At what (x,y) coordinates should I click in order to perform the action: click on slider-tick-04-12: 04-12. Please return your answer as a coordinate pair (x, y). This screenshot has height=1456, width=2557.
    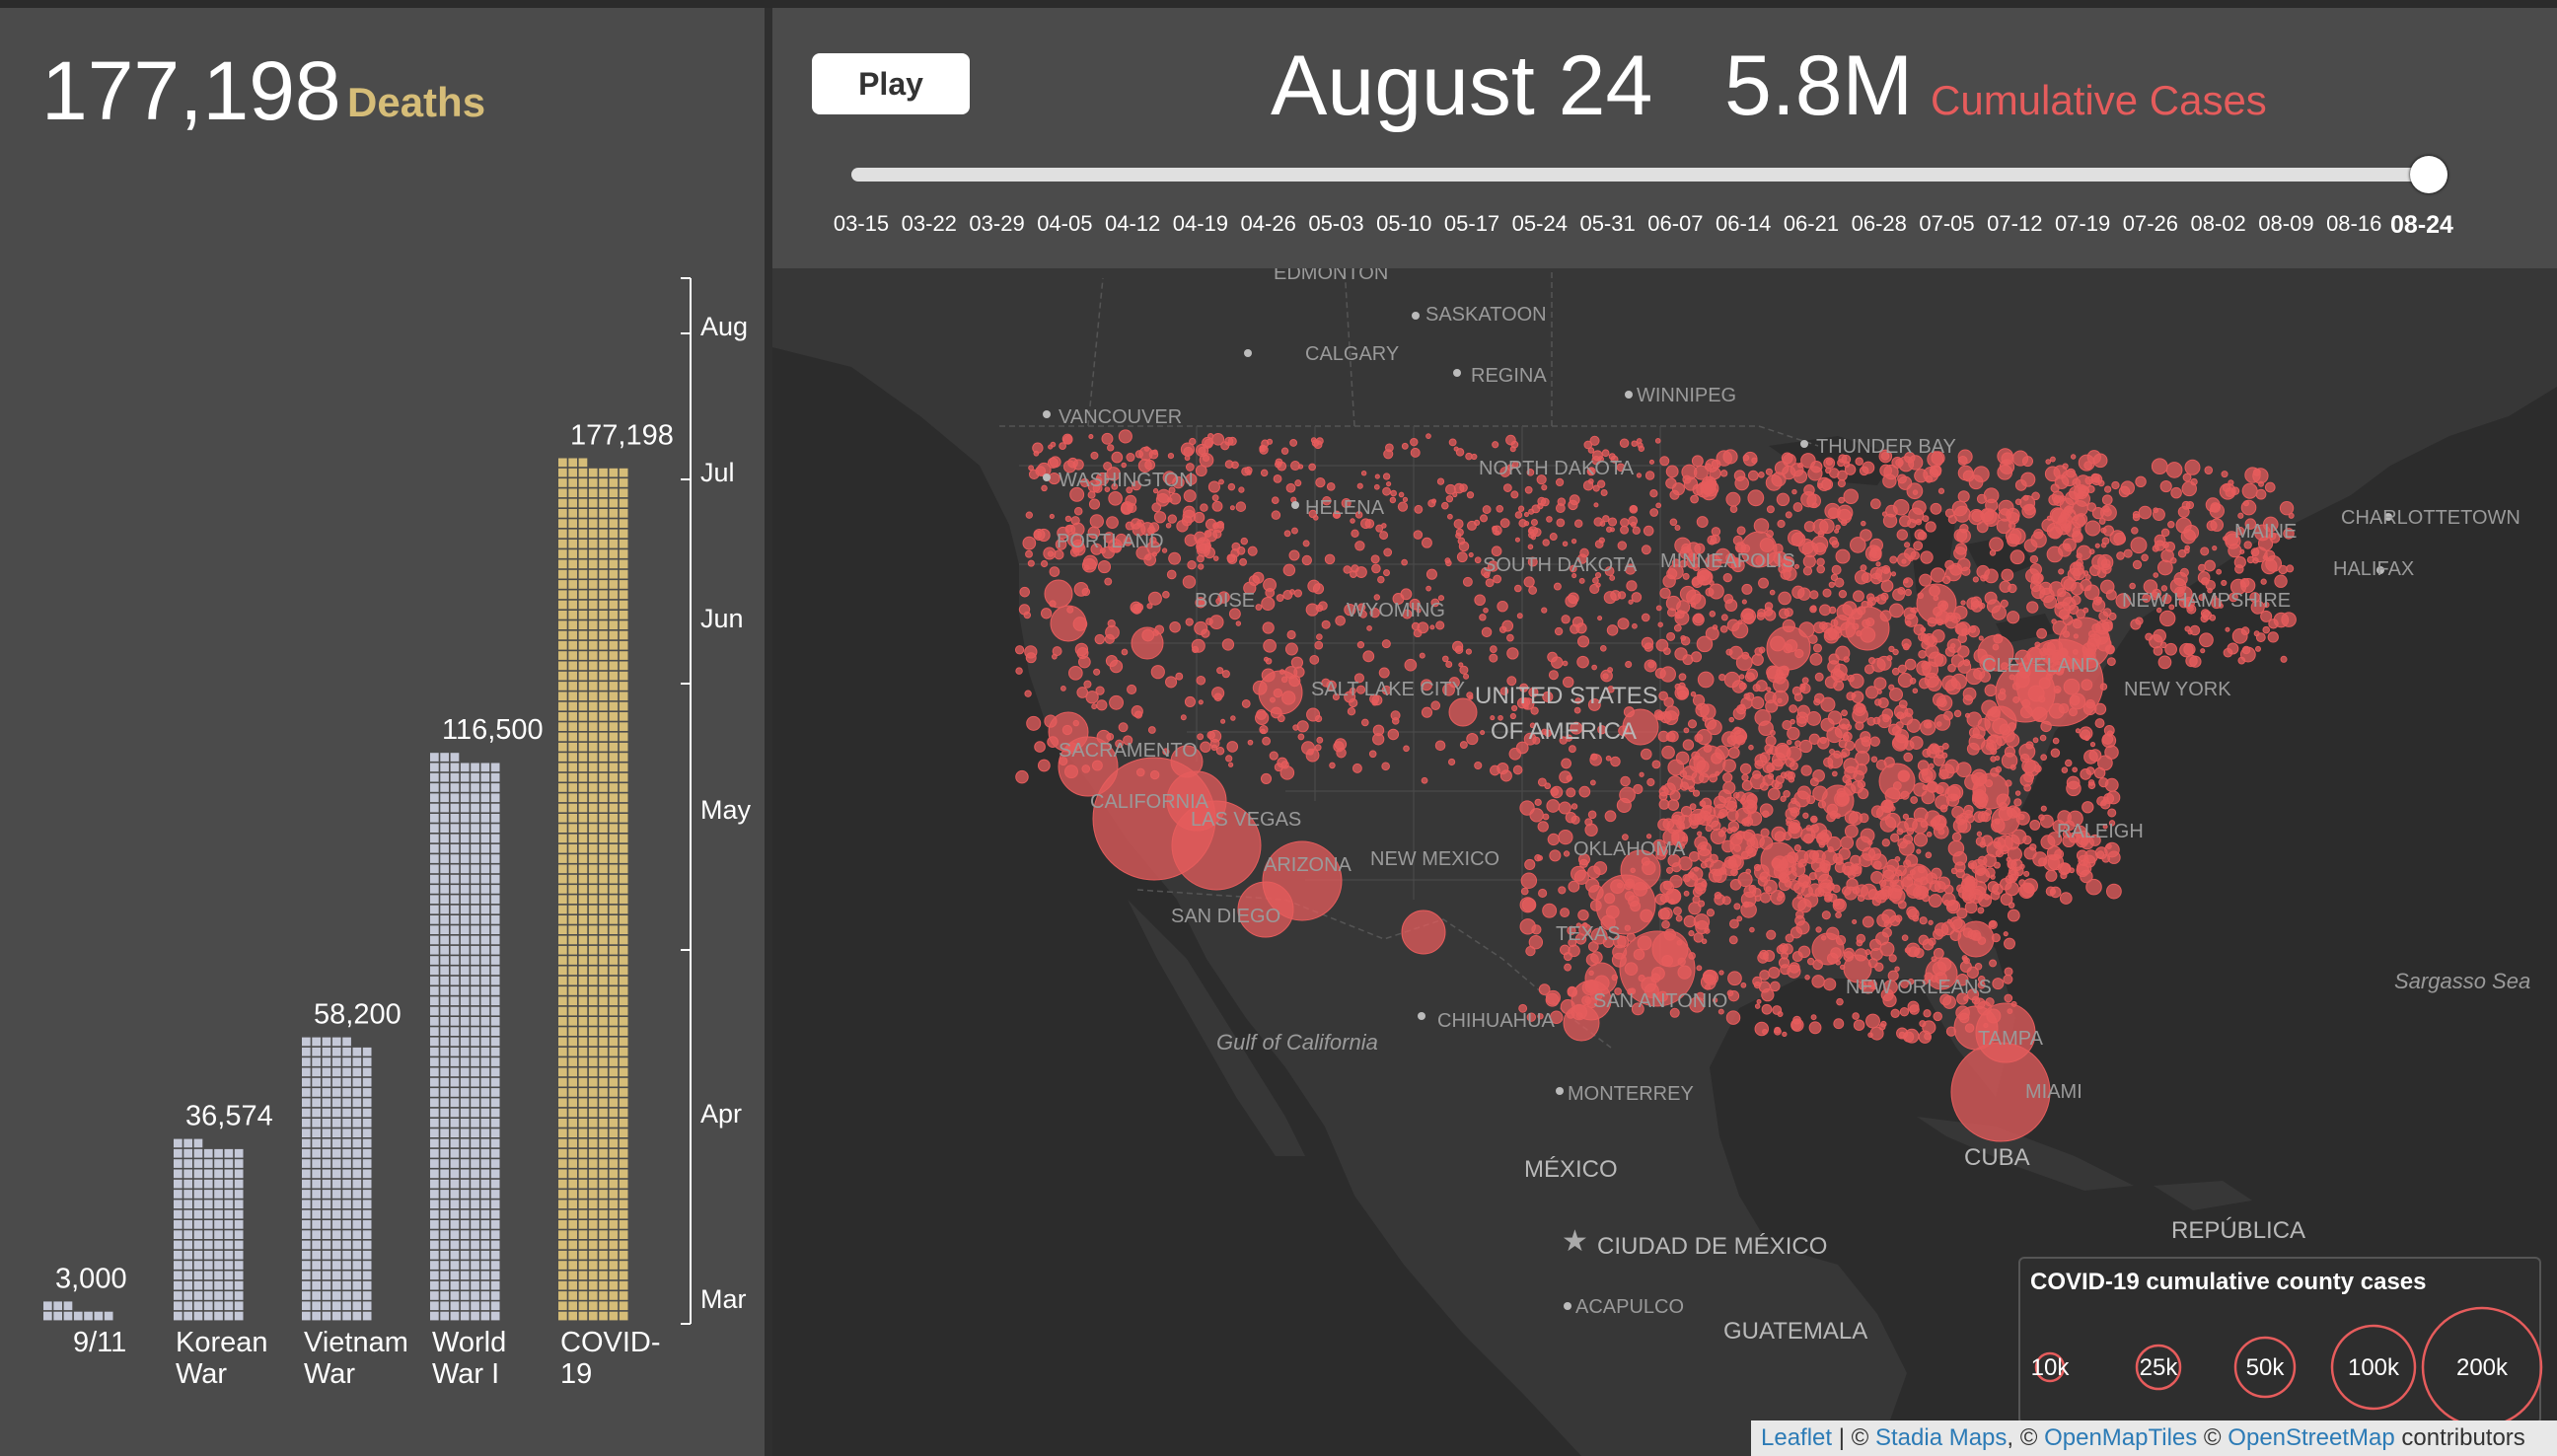
    Looking at the image, I should click on (1132, 224).